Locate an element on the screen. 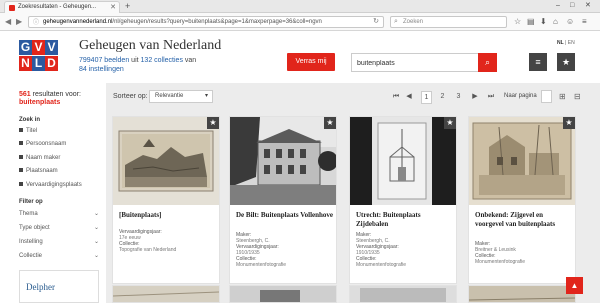  zoek-in-label: Vervaardigingsplaats is located at coordinates (54, 185).